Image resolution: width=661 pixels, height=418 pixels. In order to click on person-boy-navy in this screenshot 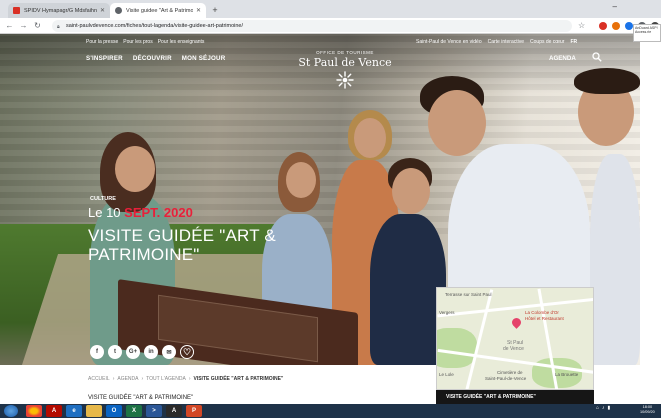, I will do `click(408, 289)`.